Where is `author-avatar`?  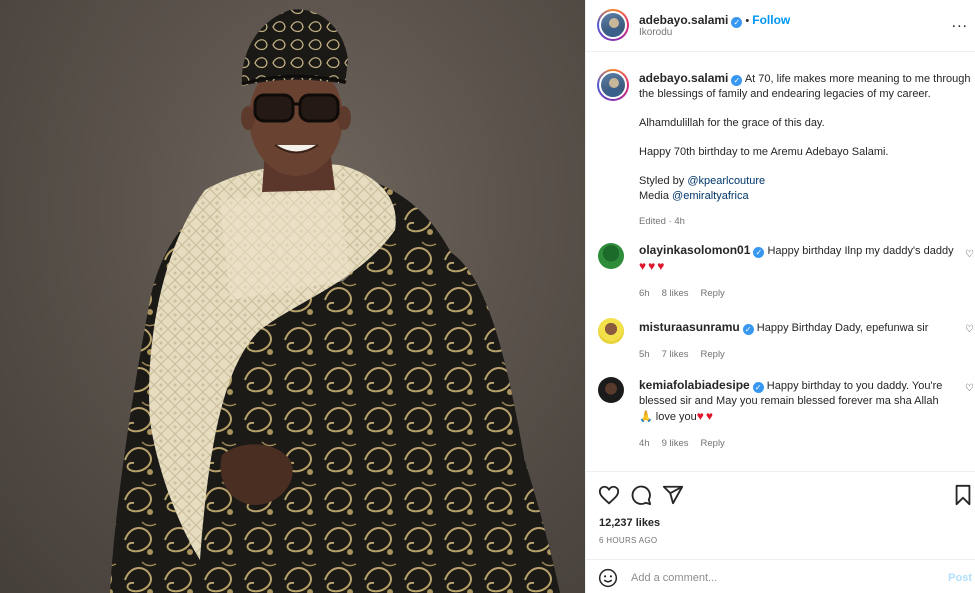
author-avatar is located at coordinates (613, 25).